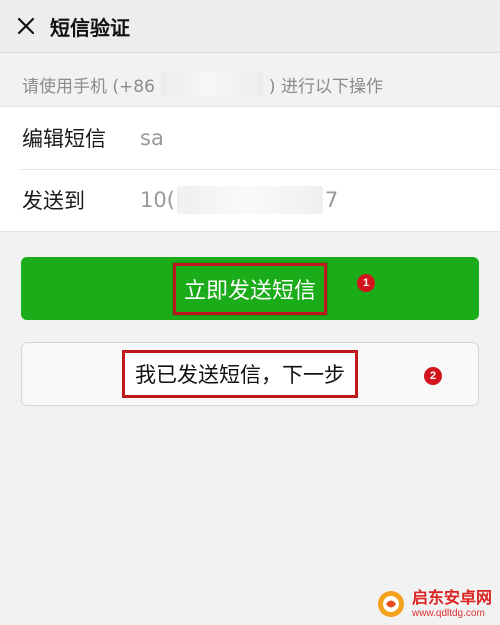 The image size is (500, 625). I want to click on instruction-prefix: 请使用手机 (+86, so click(88, 86).